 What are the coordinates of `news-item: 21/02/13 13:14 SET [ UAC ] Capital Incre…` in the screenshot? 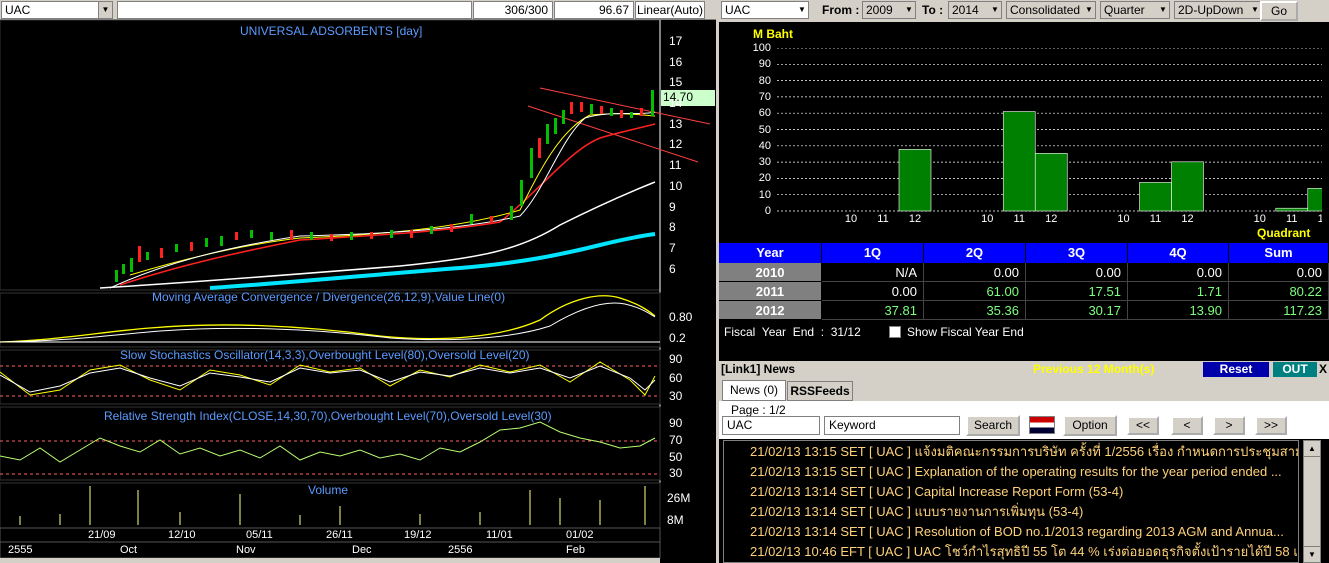 It's located at (1024, 492).